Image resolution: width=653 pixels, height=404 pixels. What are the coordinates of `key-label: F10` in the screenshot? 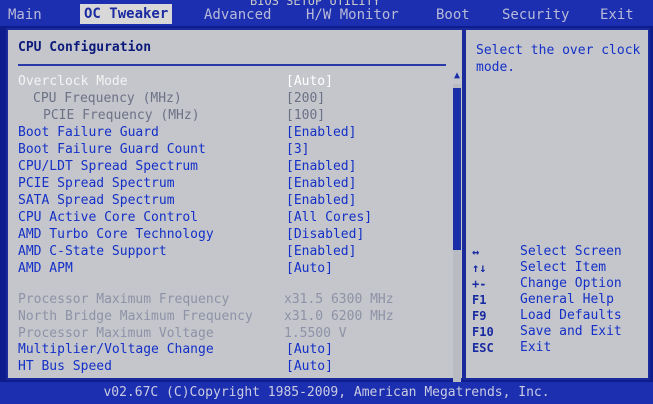 It's located at (483, 332).